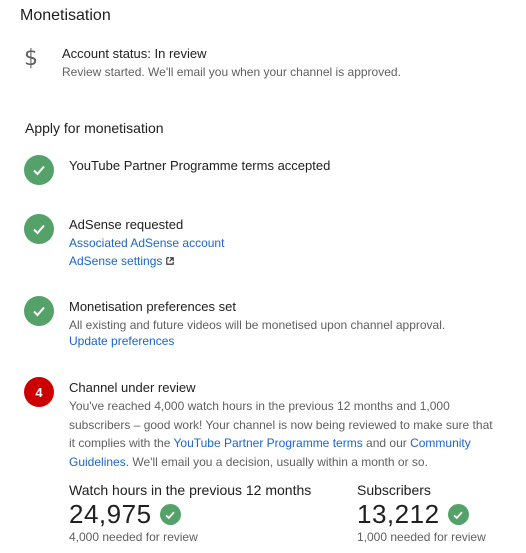  What do you see at coordinates (146, 243) in the screenshot?
I see `associated-adsense-link: Associated AdSense account` at bounding box center [146, 243].